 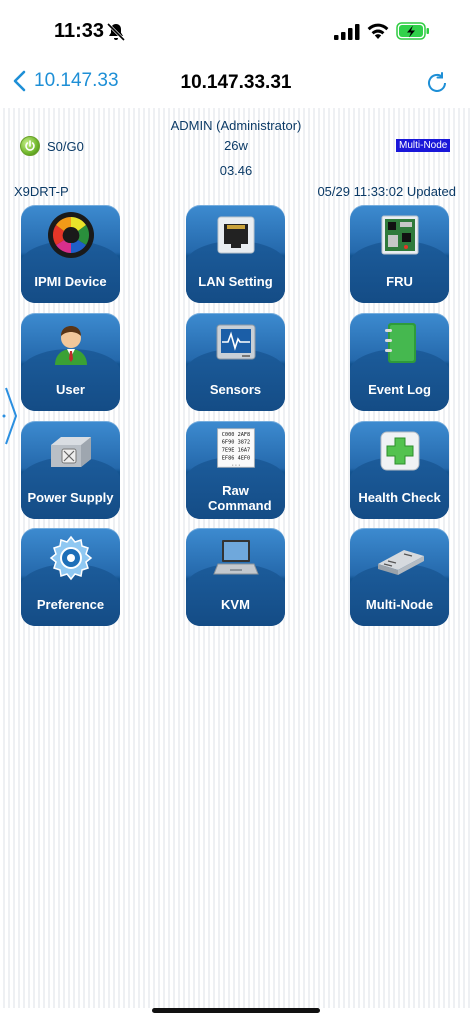 What do you see at coordinates (235, 389) in the screenshot?
I see `tile-label: Sensors` at bounding box center [235, 389].